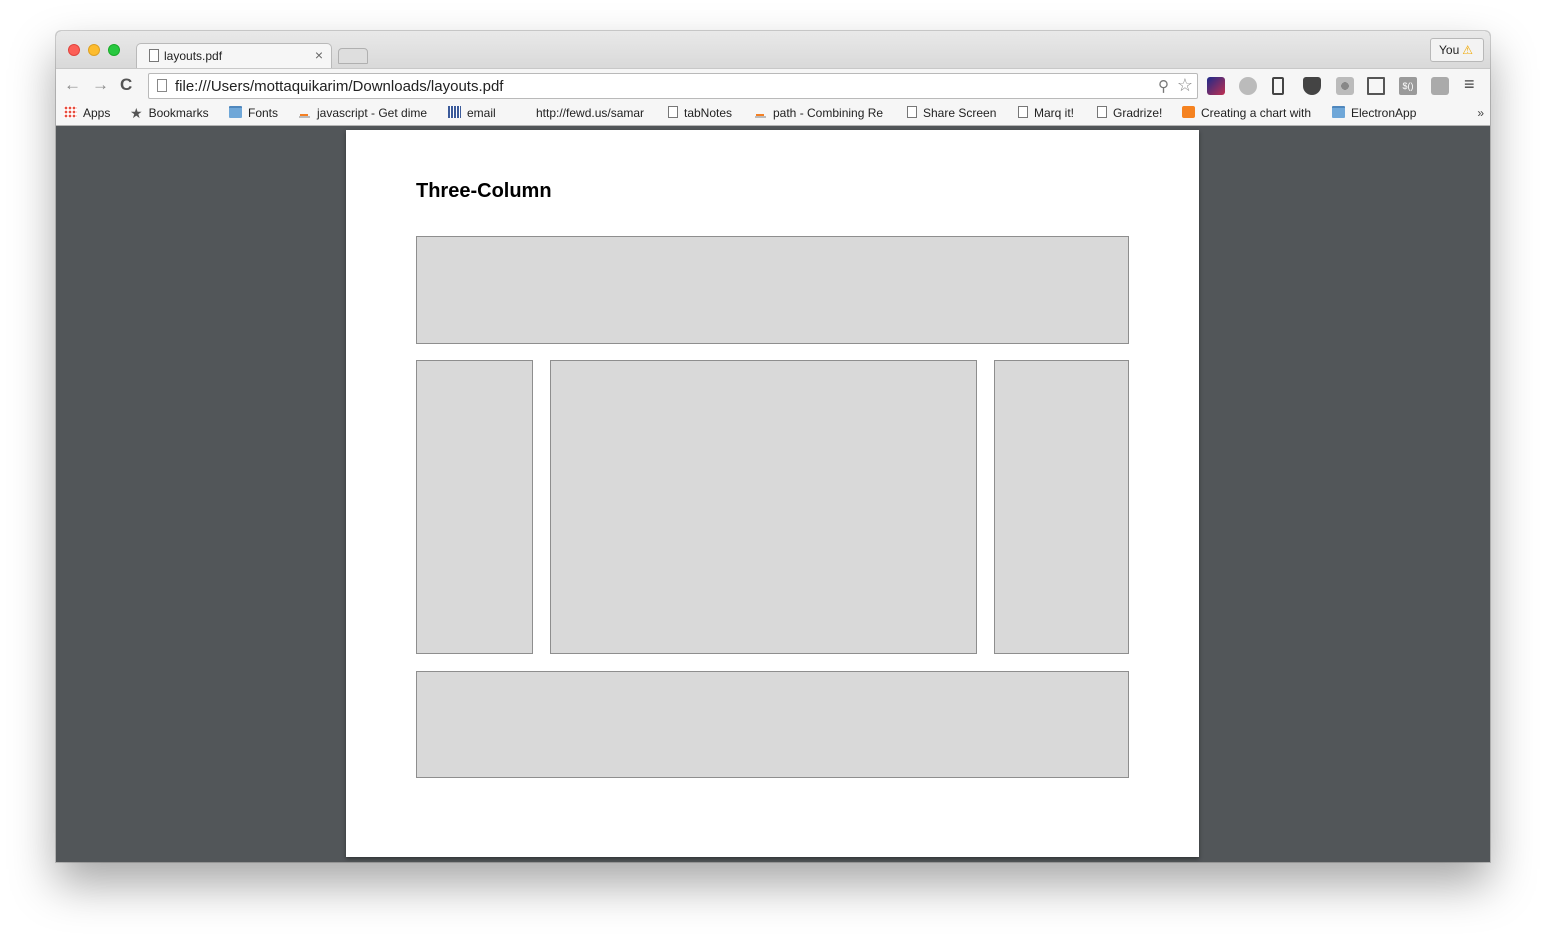 Image resolution: width=1546 pixels, height=943 pixels. What do you see at coordinates (372, 113) in the screenshot?
I see `bookmark-label: javascript - Get dime` at bounding box center [372, 113].